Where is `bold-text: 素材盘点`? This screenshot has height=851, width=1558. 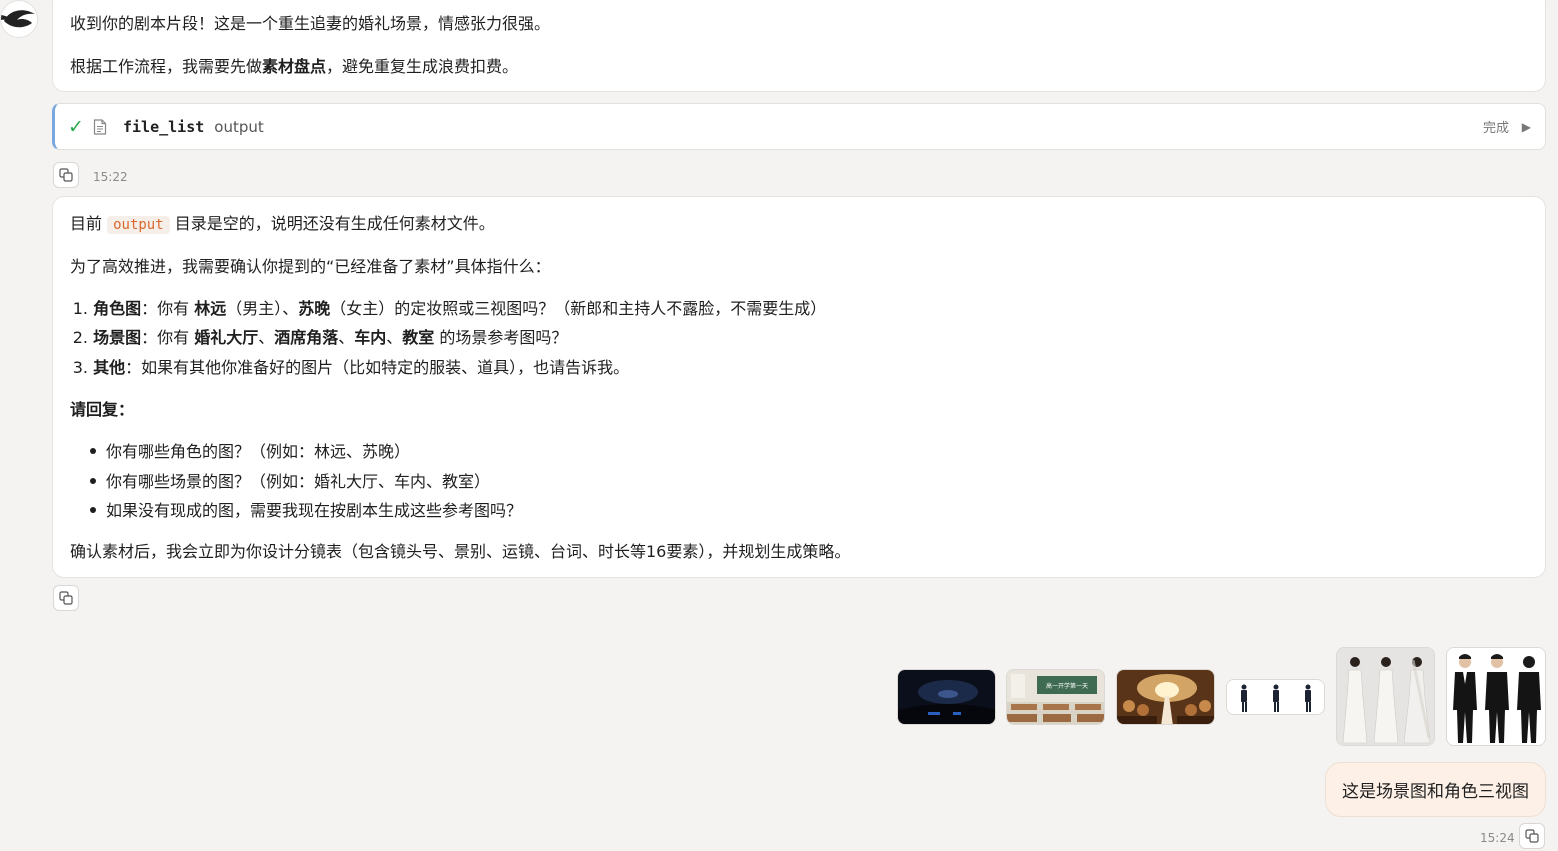 bold-text: 素材盘点 is located at coordinates (294, 66).